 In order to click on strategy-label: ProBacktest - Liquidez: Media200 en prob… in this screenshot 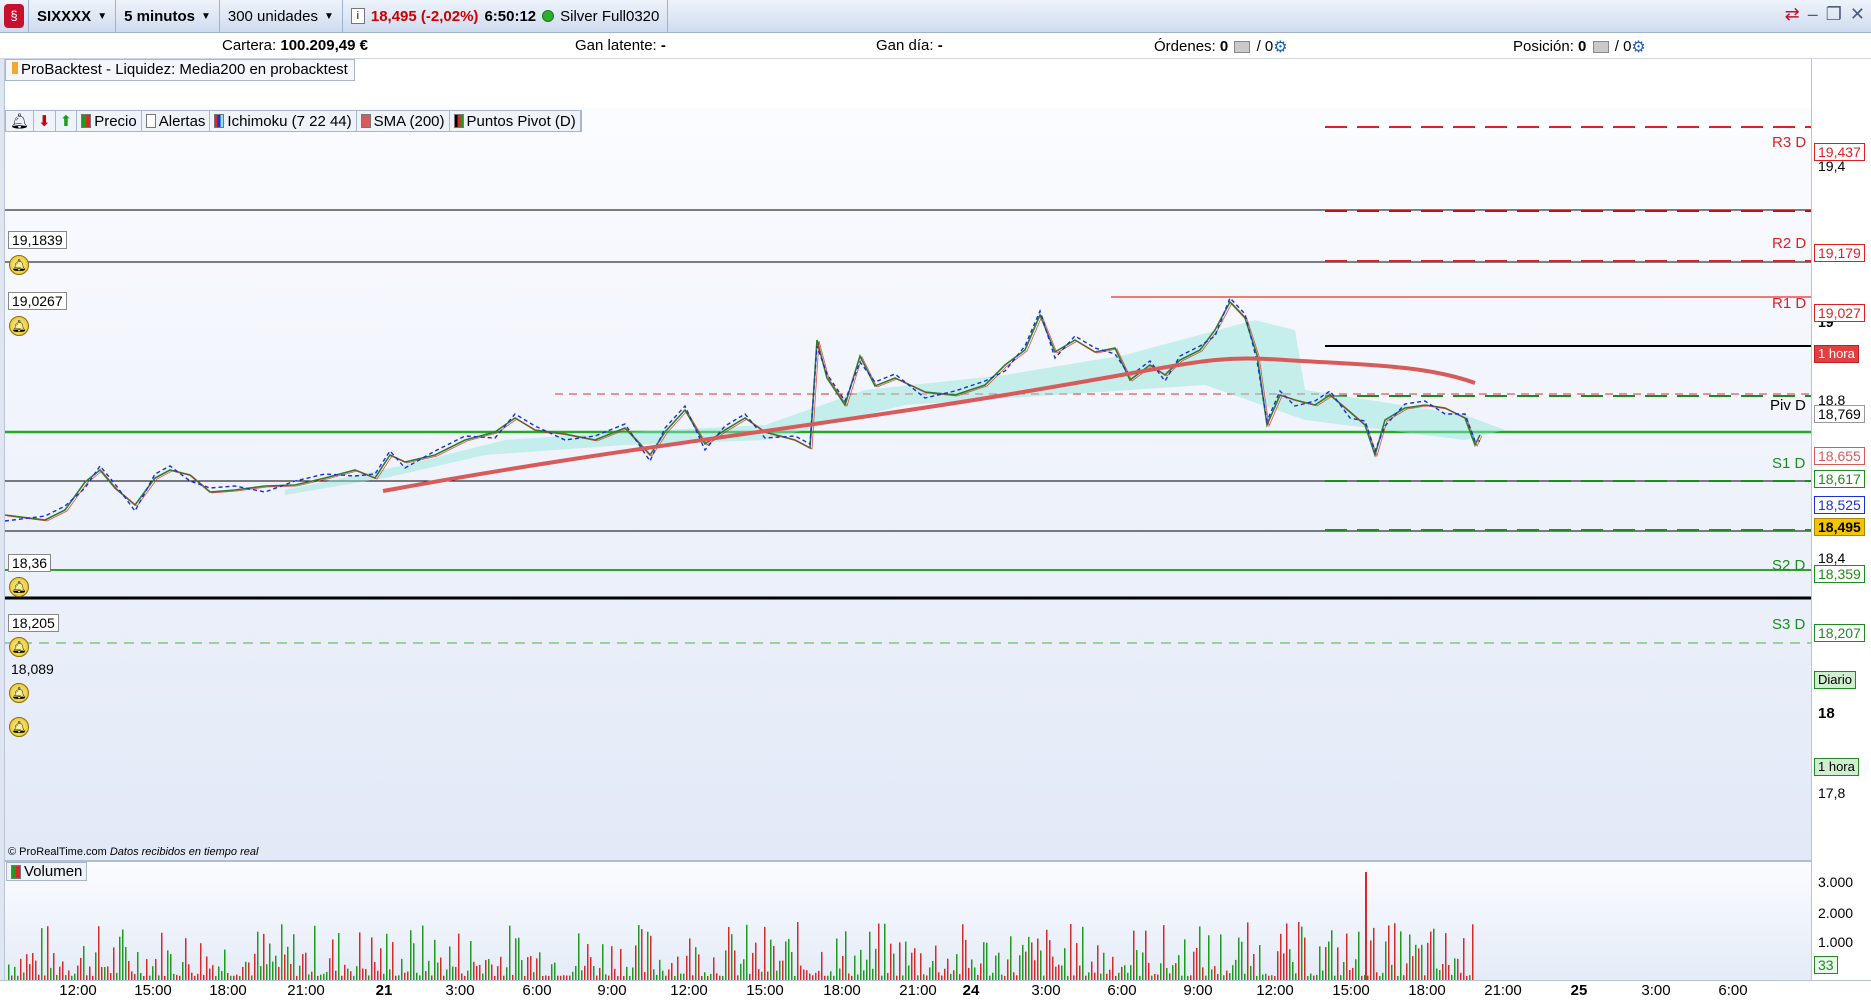, I will do `click(180, 70)`.